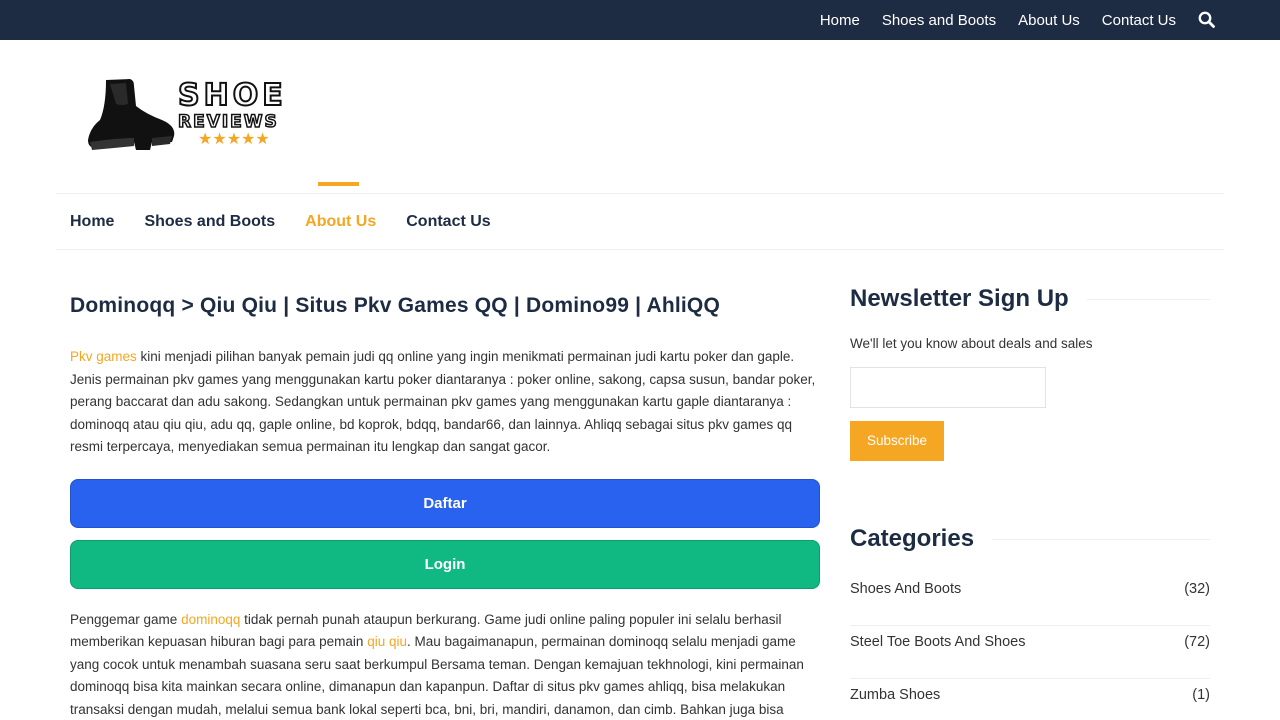  I want to click on category-name: Steel Toe Boots And Shoes, so click(937, 656).